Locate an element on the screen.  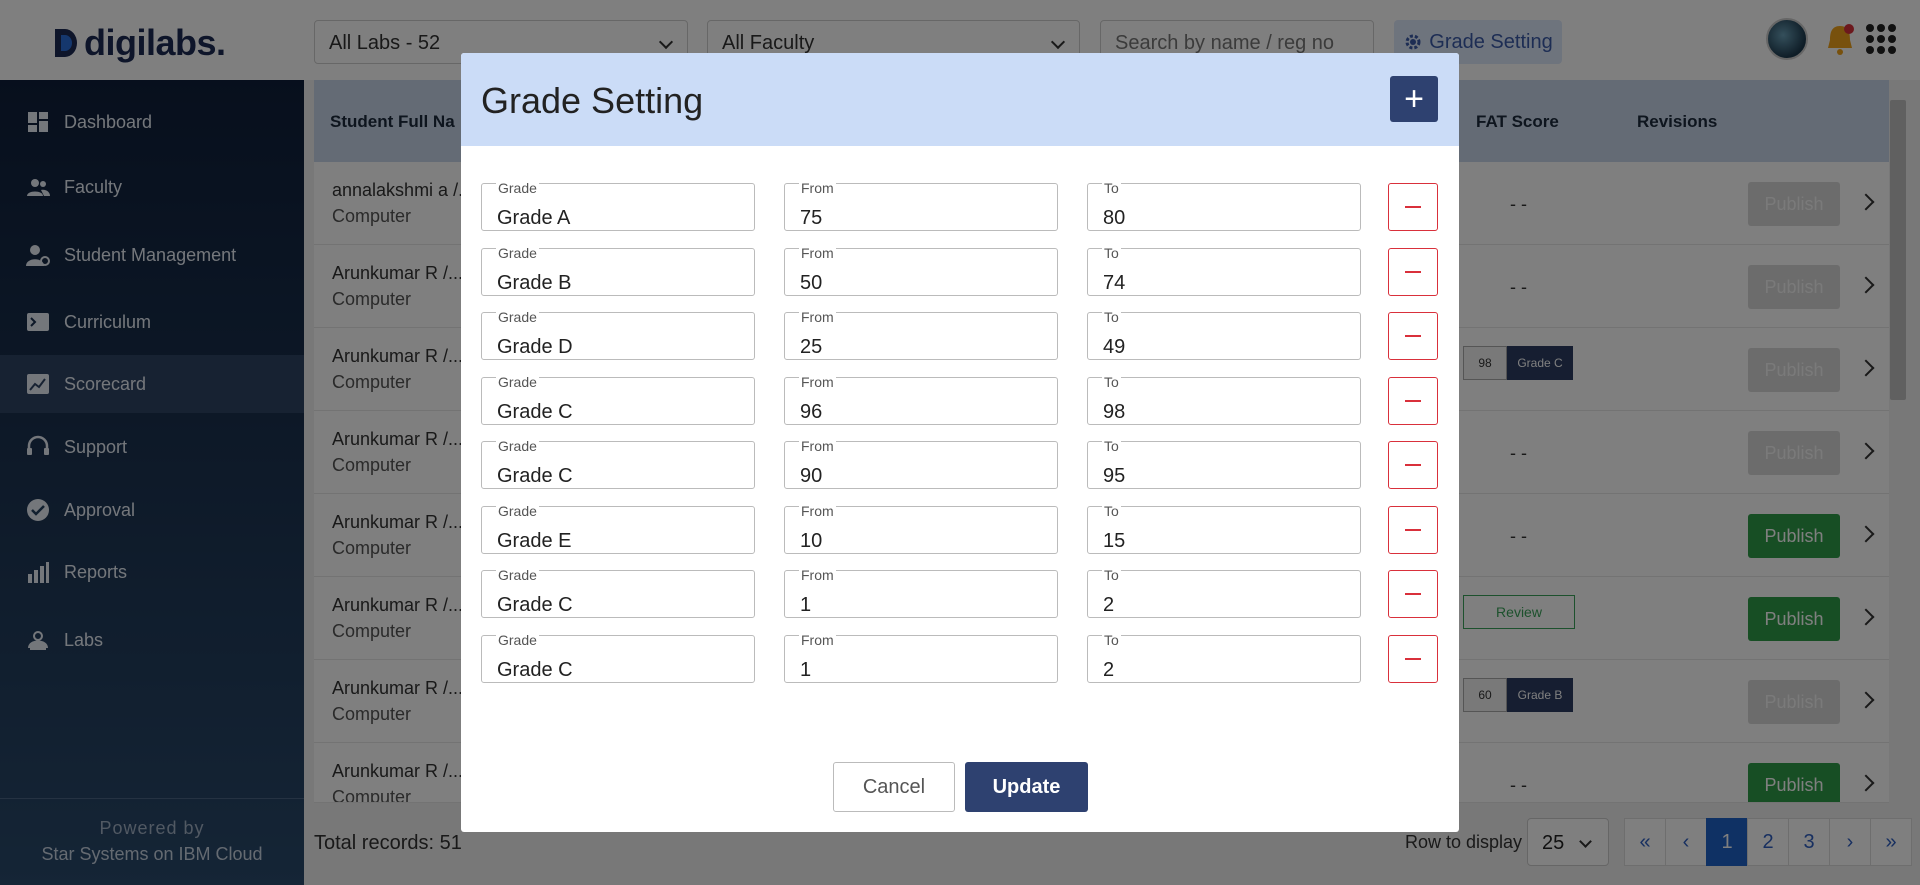
to-field-value: 74 is located at coordinates (1114, 283).